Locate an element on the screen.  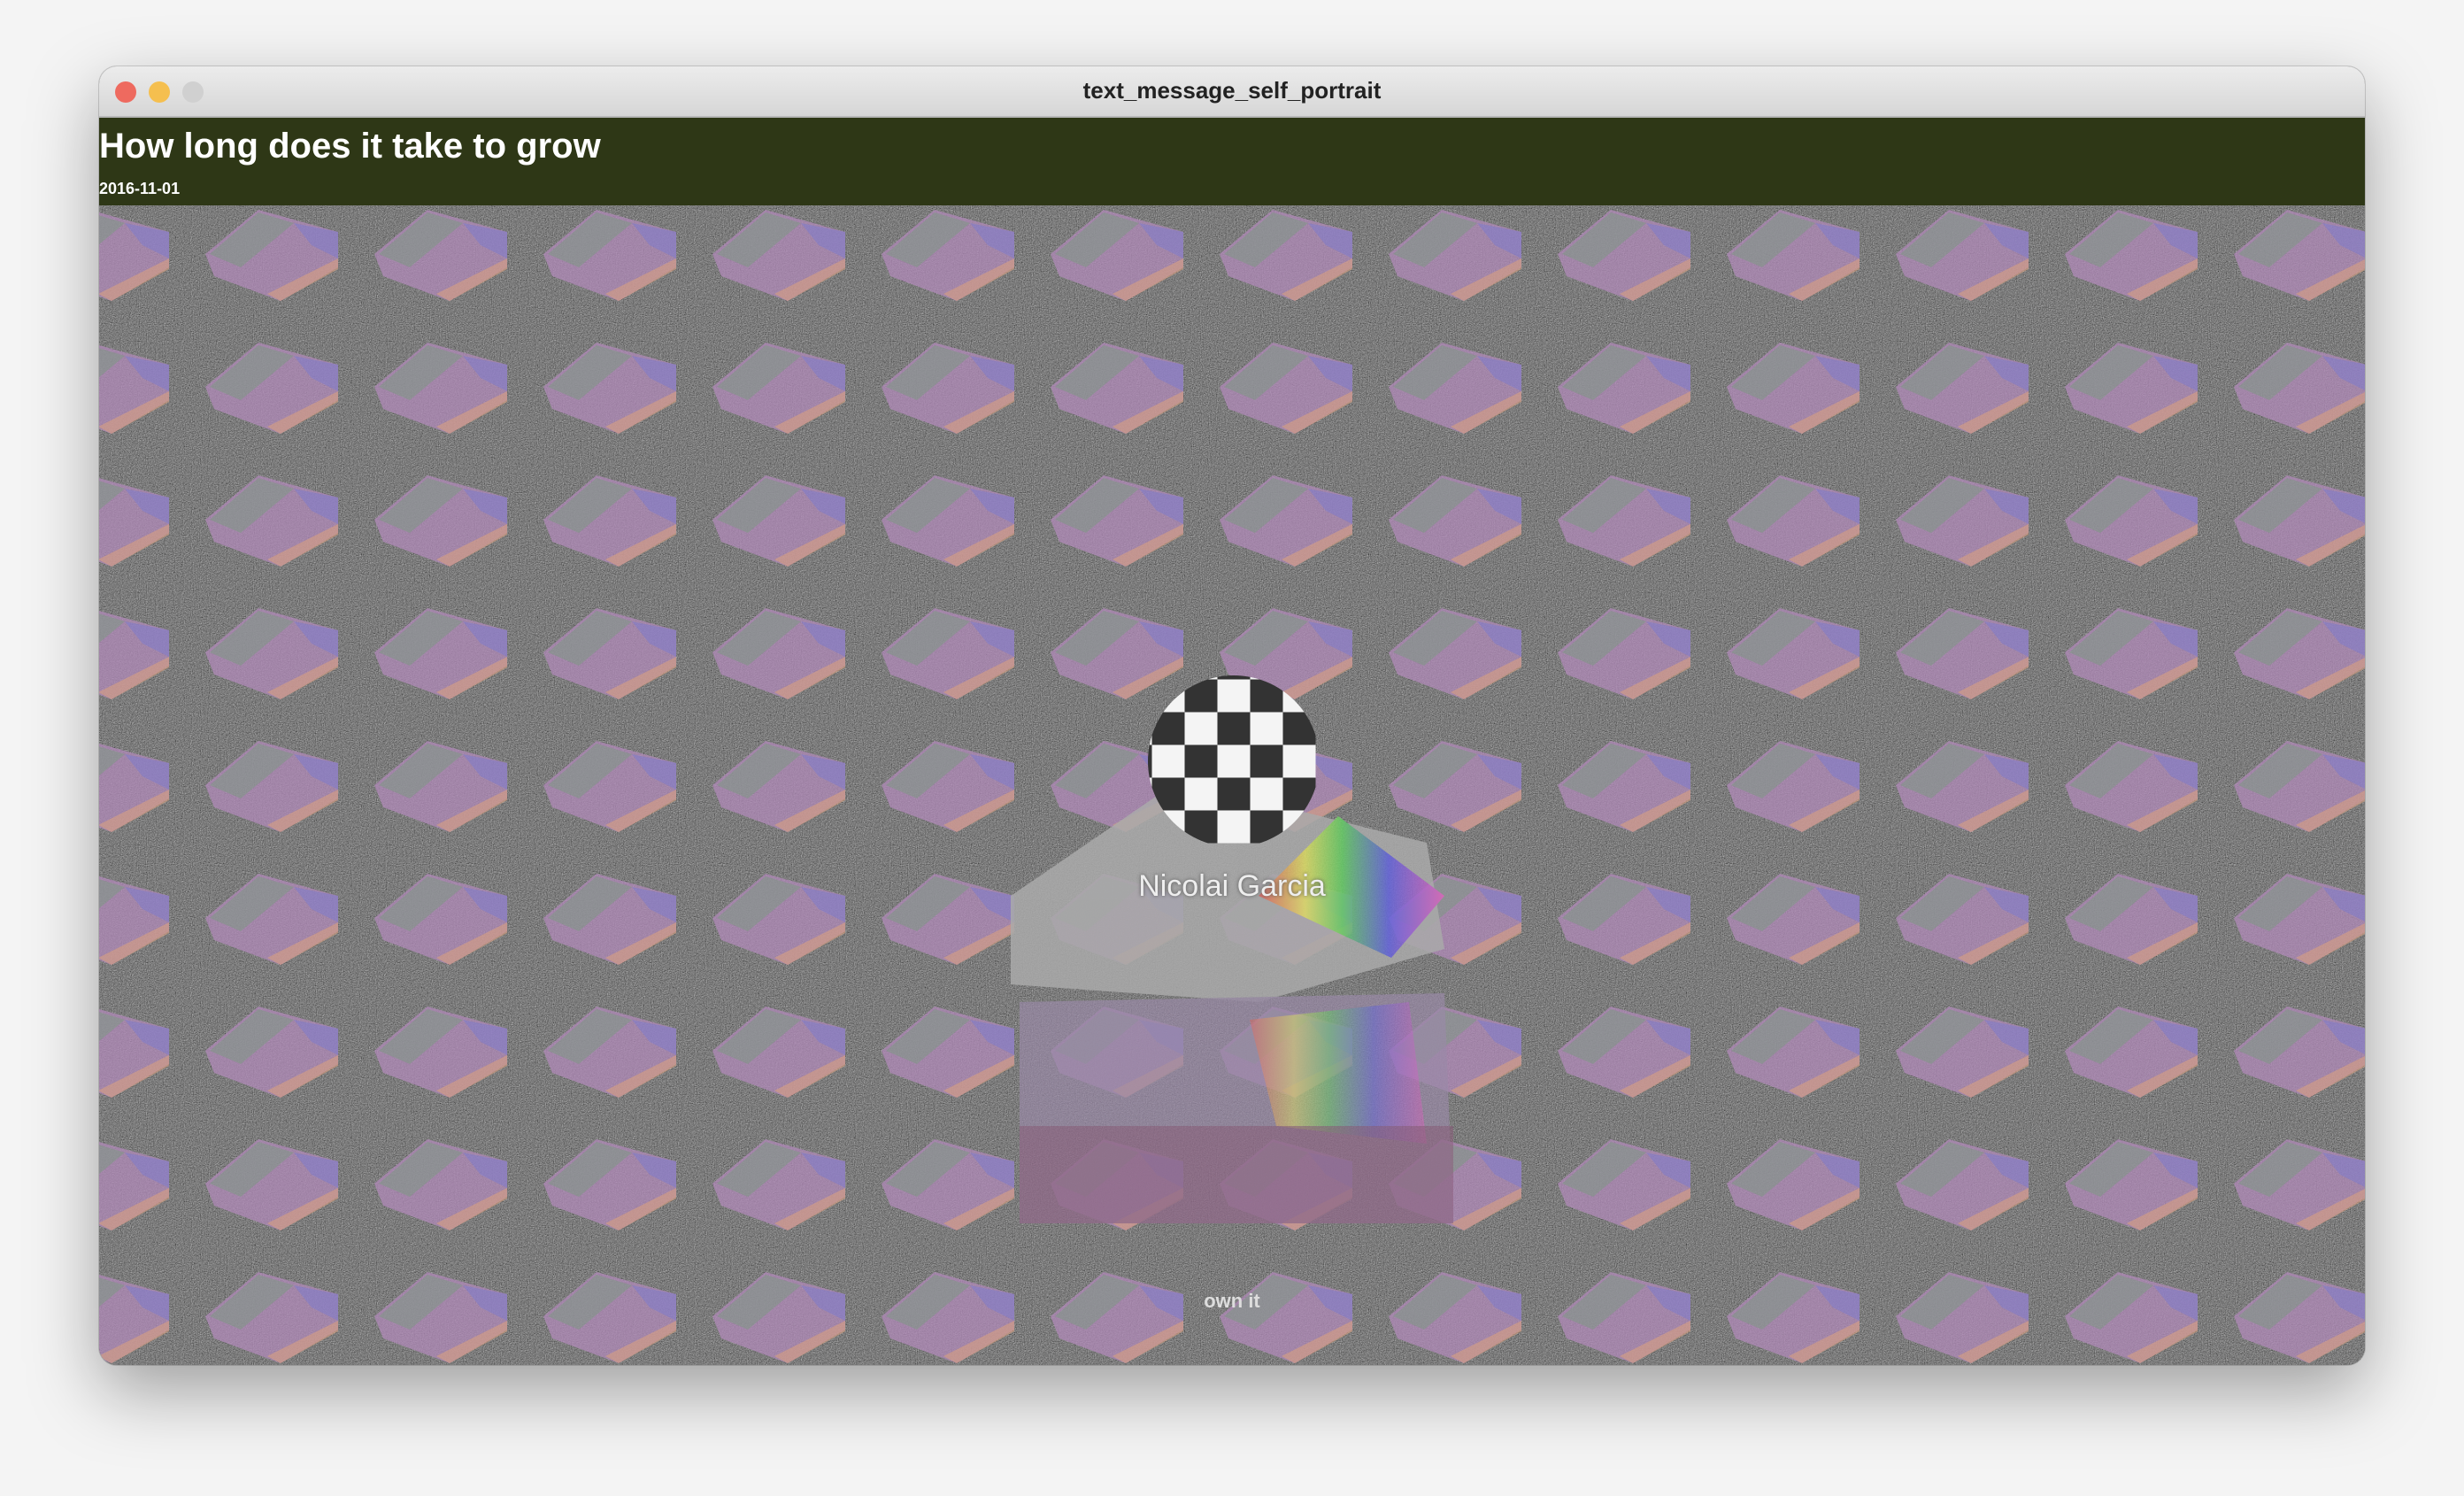
title-bar: text_message_self_portrait is located at coordinates (1232, 92).